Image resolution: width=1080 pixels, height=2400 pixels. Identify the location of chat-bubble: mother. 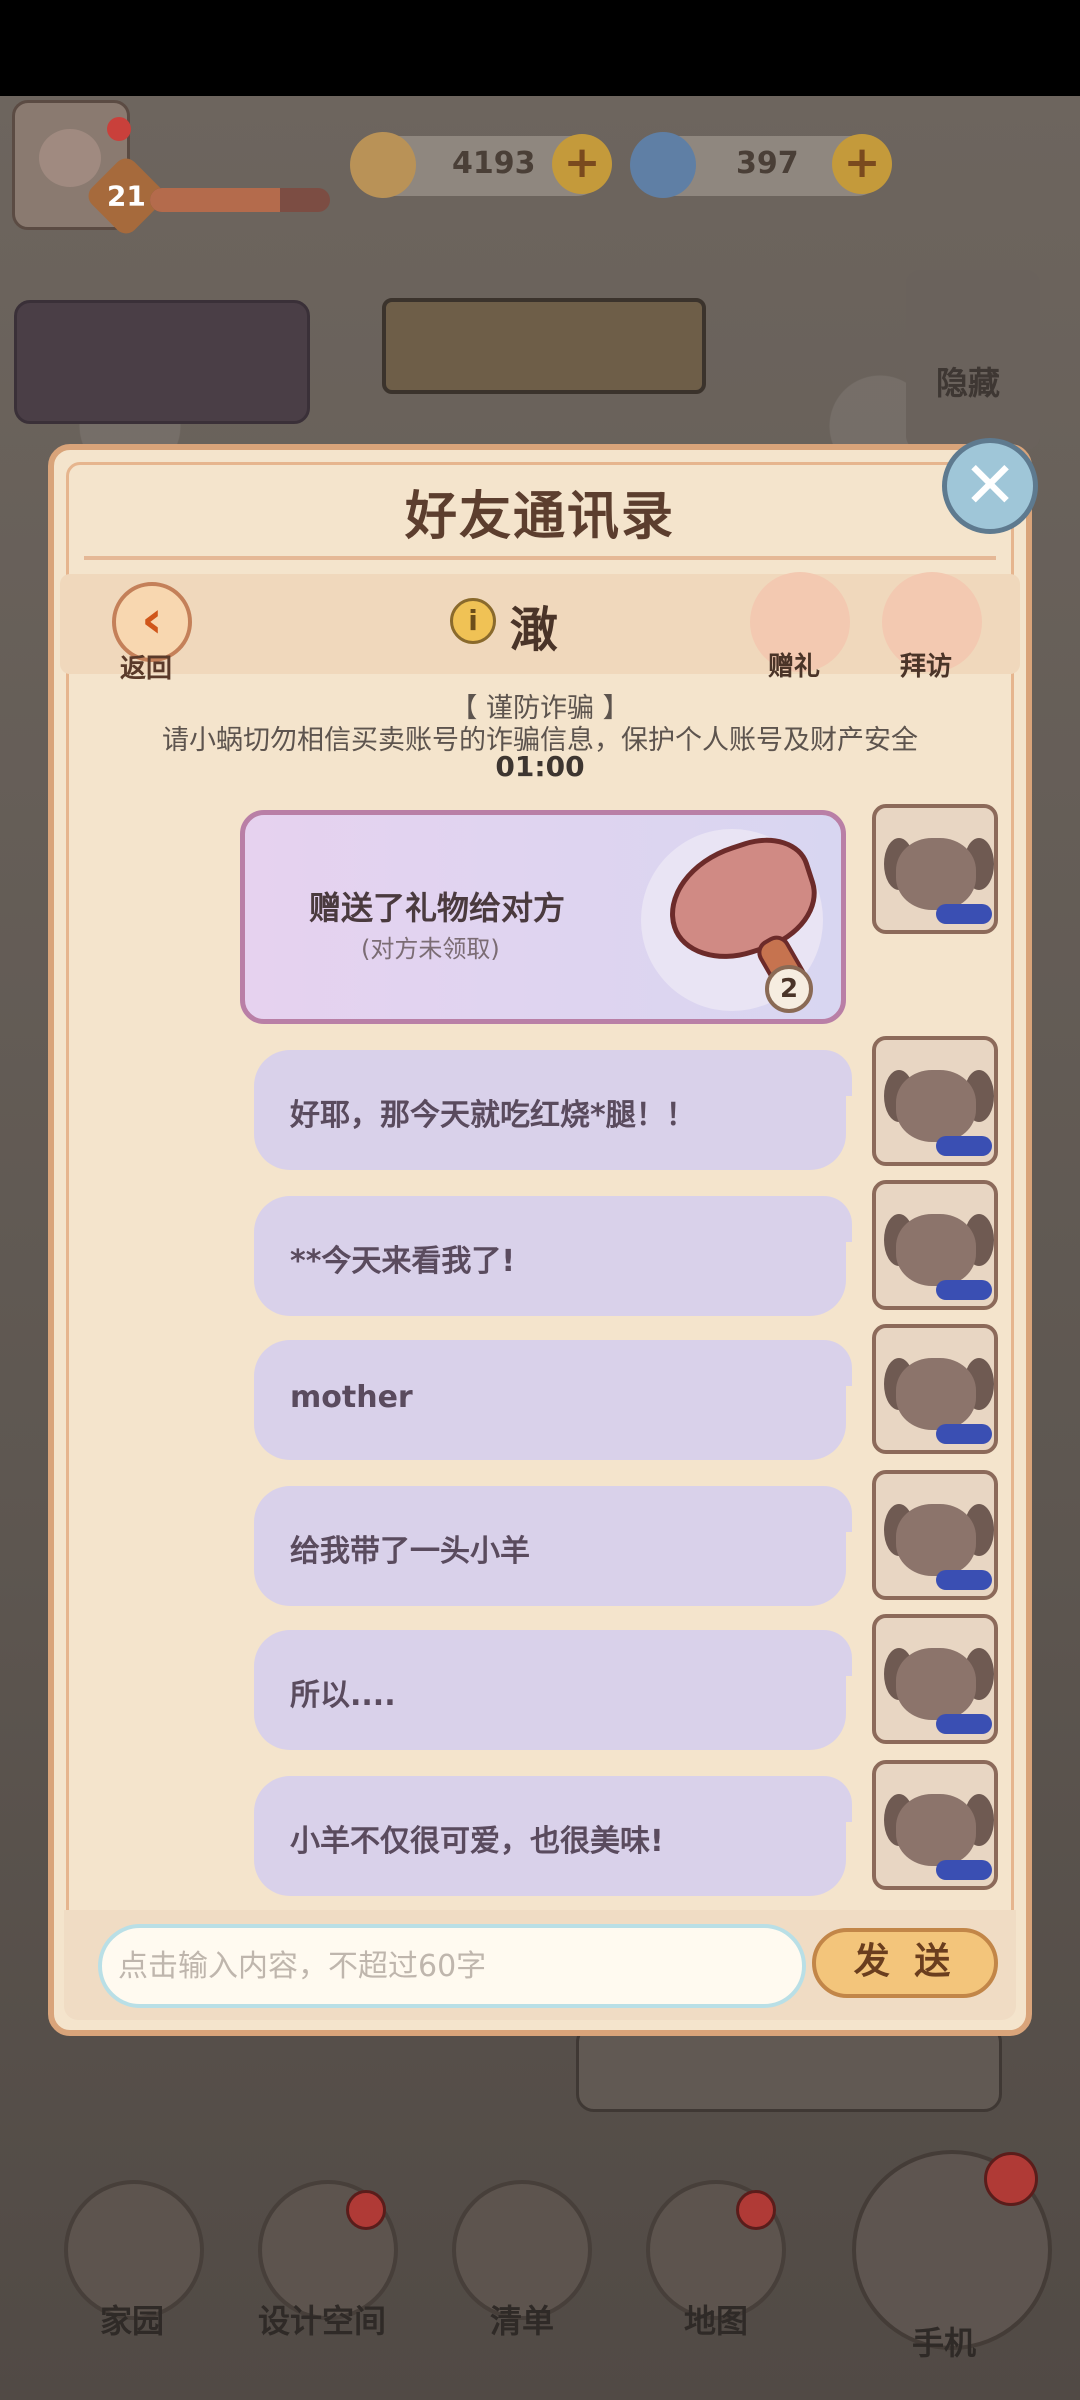
(553, 1400).